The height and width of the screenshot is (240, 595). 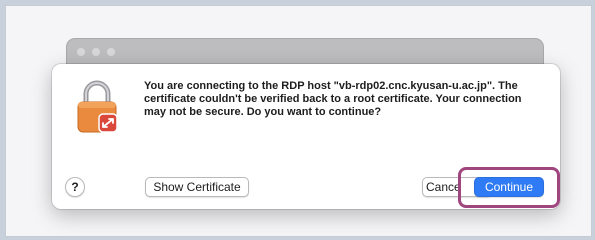 I want to click on show-certificate-button: Show Certificate, so click(x=197, y=187).